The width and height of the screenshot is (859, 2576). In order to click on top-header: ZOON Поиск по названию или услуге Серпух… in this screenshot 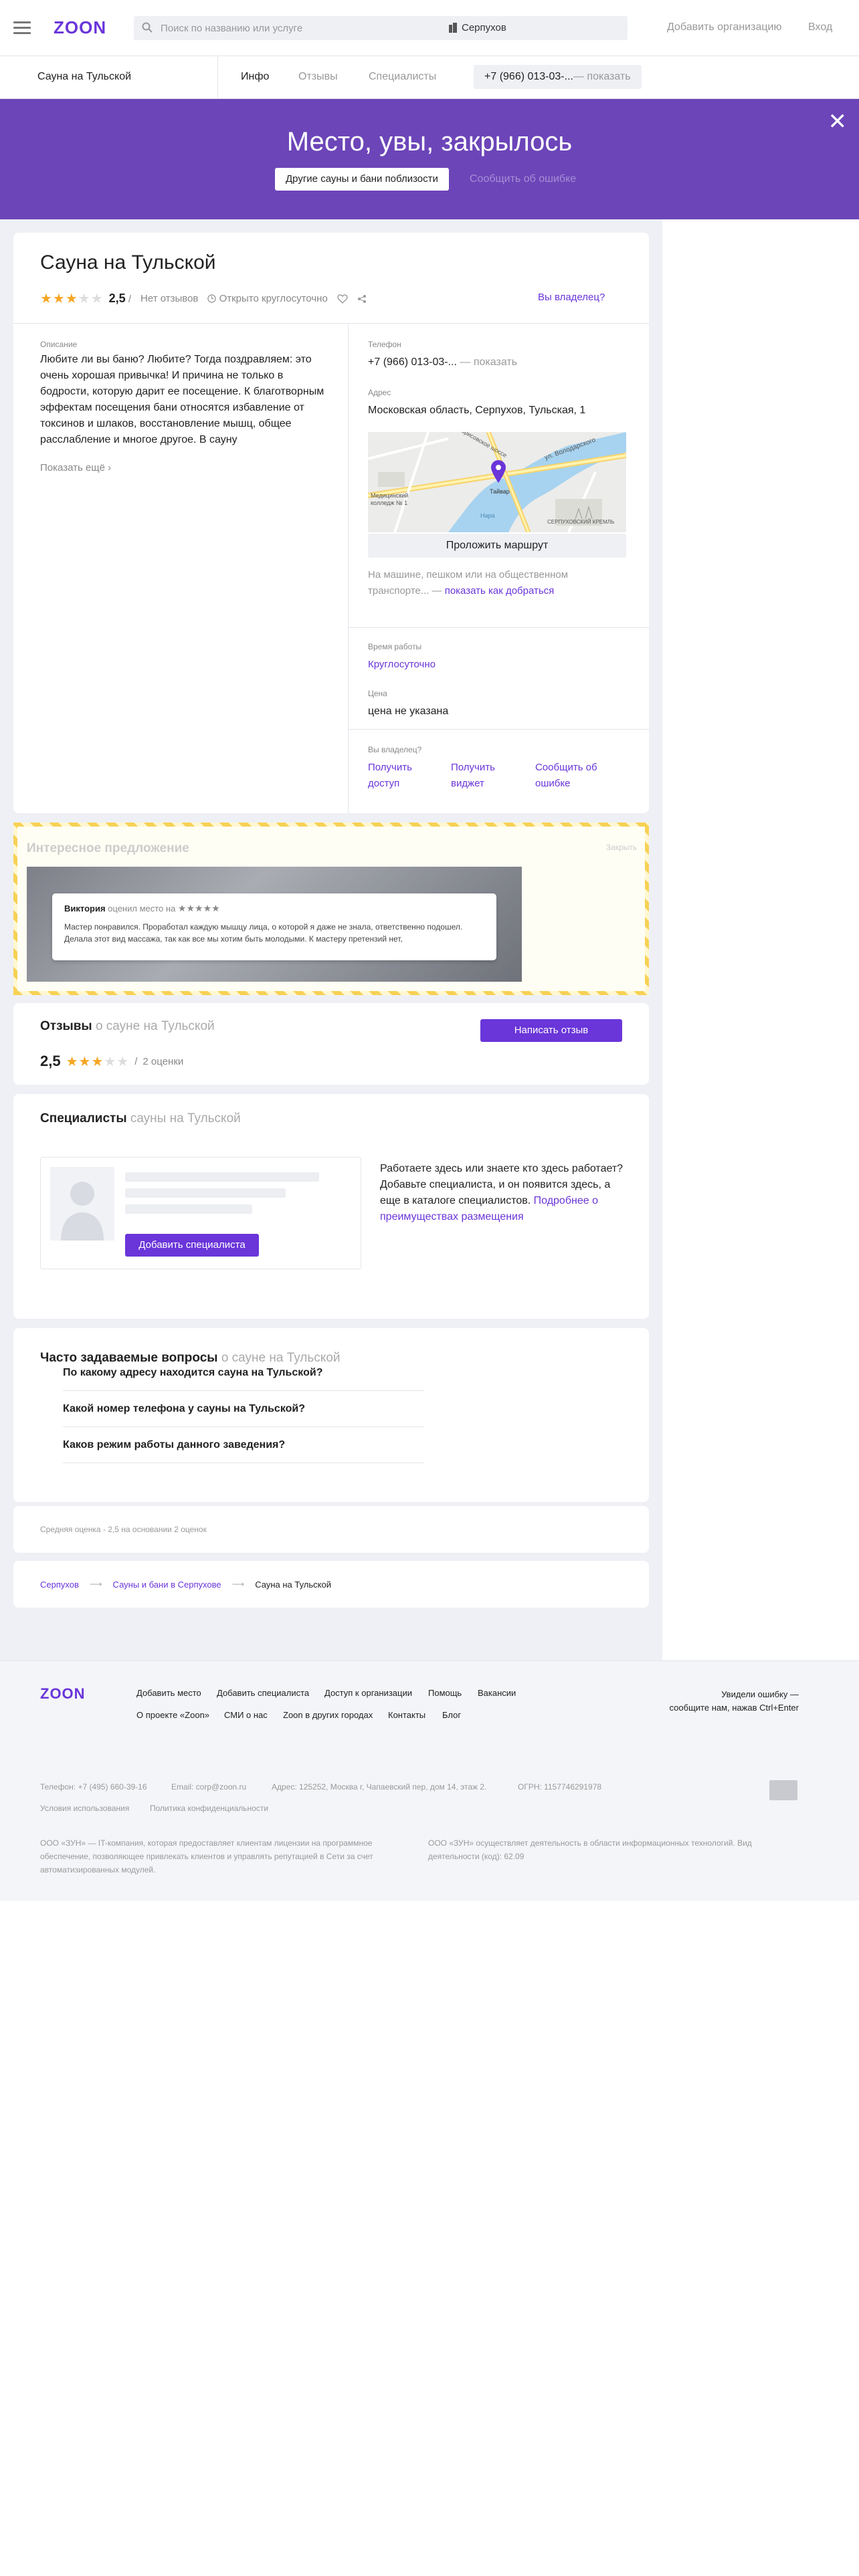, I will do `click(429, 28)`.